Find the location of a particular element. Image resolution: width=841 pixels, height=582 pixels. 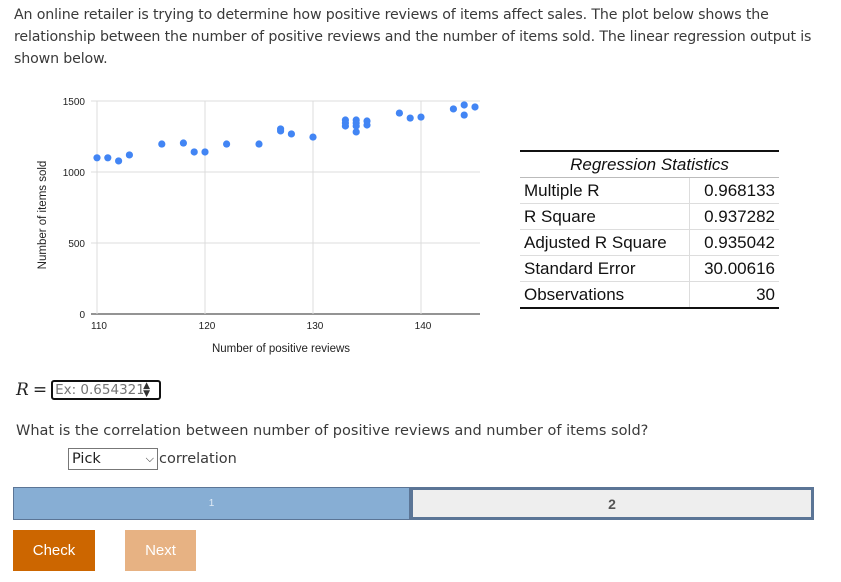

regression-row: Multiple R 0.968133 is located at coordinates (649, 190).